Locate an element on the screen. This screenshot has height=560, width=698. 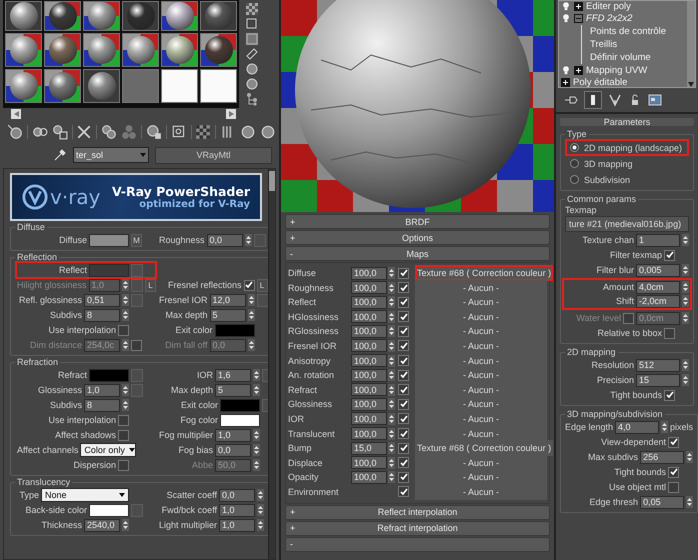
map-label: Displace is located at coordinates (306, 463).